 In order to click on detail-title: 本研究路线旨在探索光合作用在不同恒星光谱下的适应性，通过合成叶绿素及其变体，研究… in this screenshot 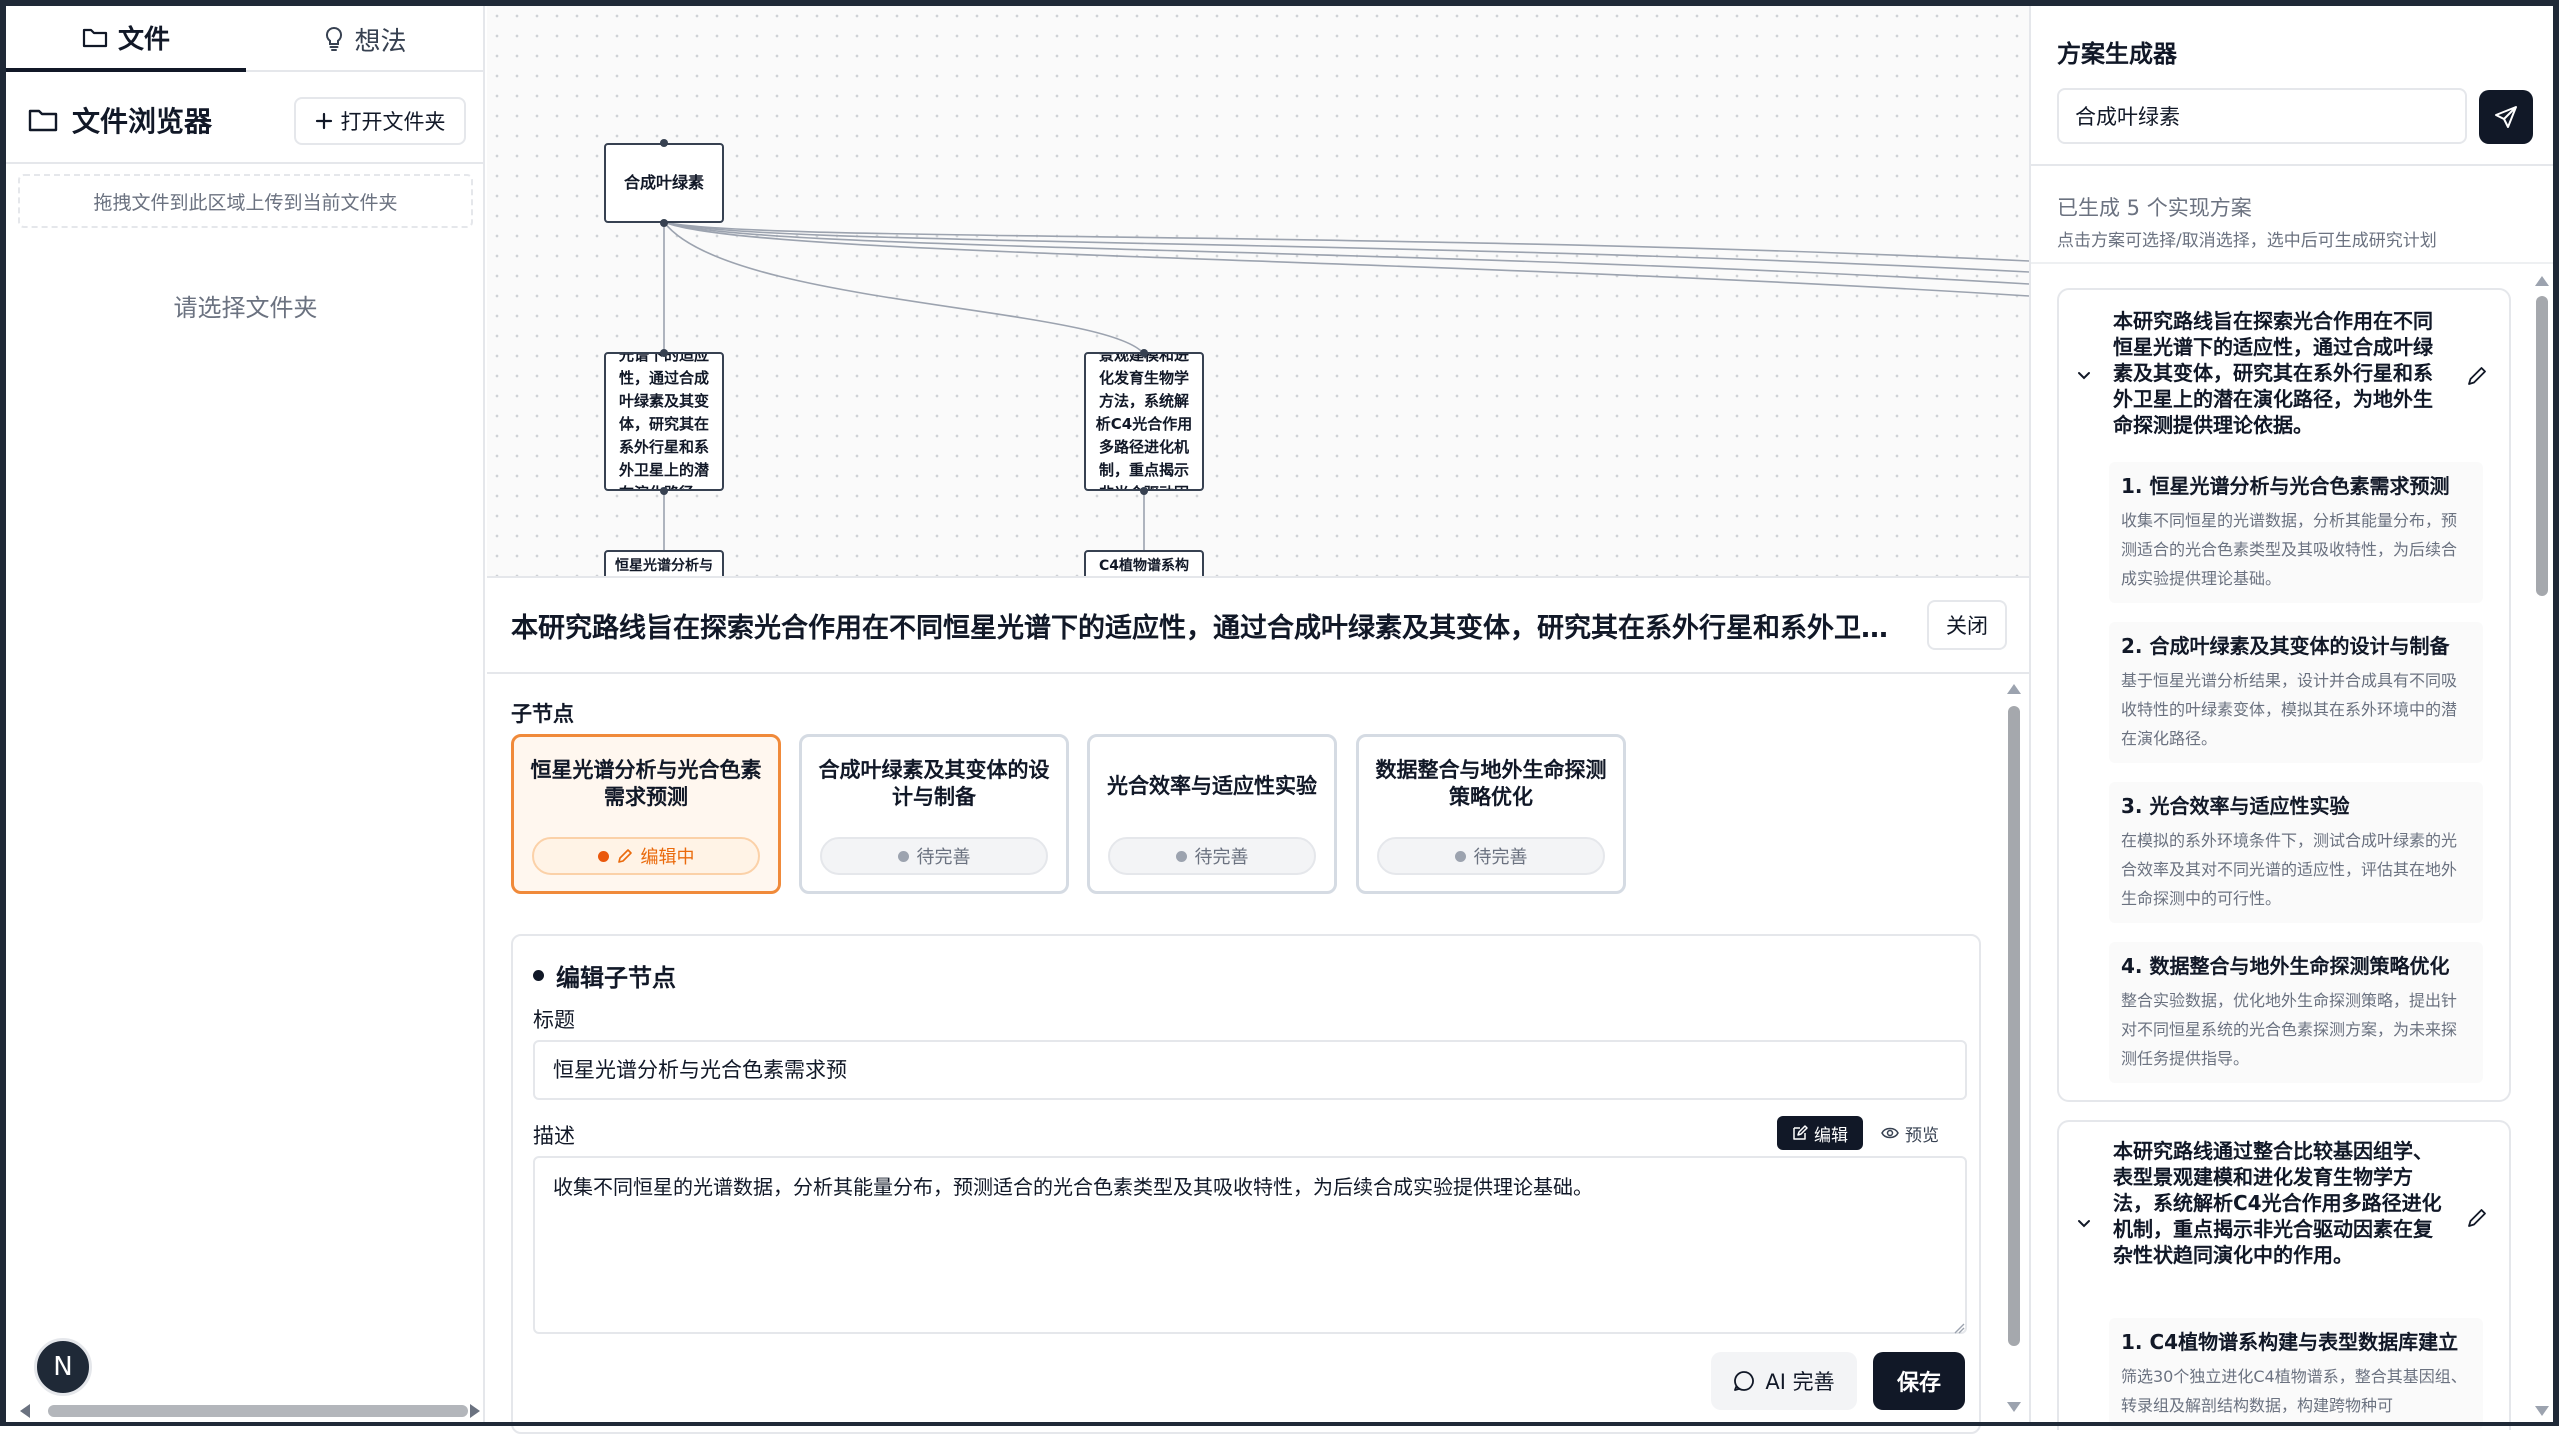, I will do `click(1211, 628)`.